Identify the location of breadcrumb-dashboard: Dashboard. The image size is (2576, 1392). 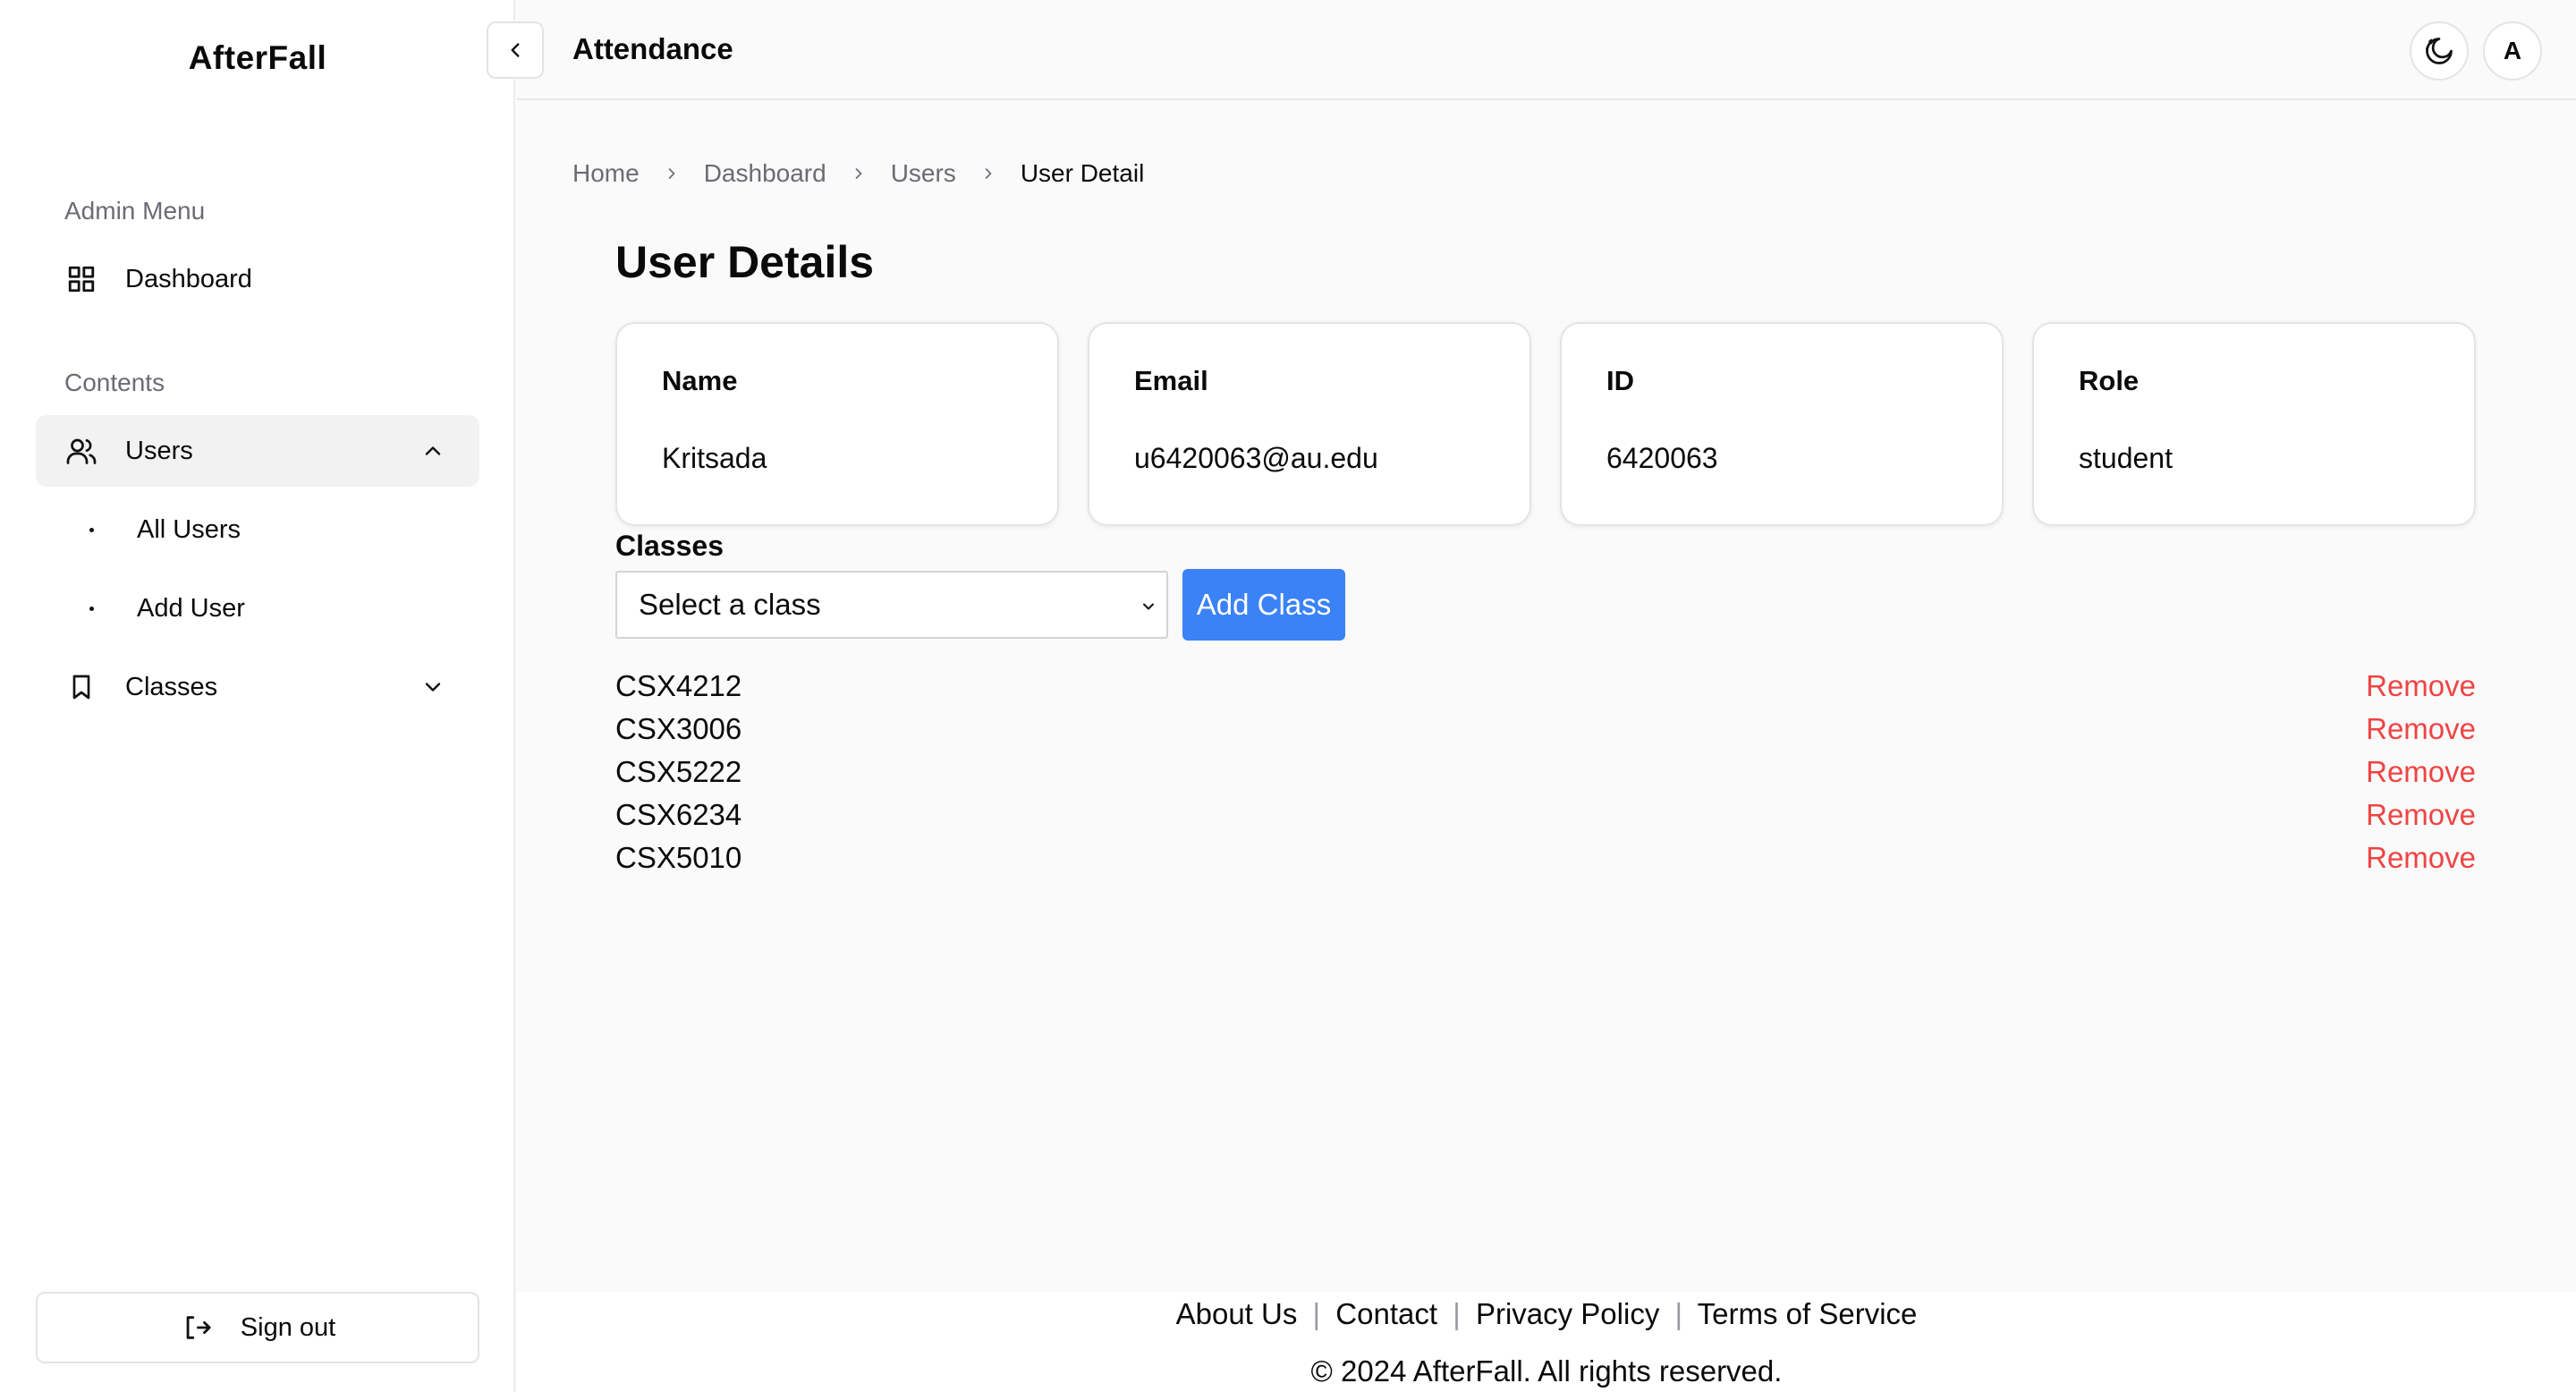
(765, 173).